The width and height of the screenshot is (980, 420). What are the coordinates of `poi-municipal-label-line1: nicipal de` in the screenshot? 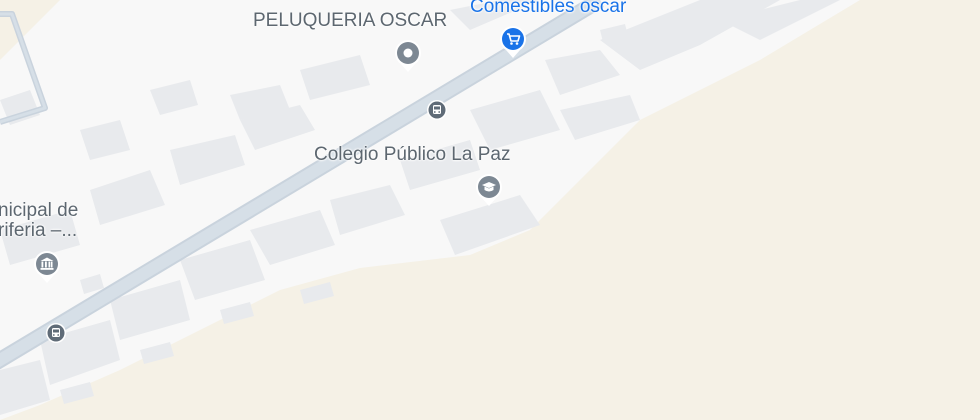 It's located at (39, 210).